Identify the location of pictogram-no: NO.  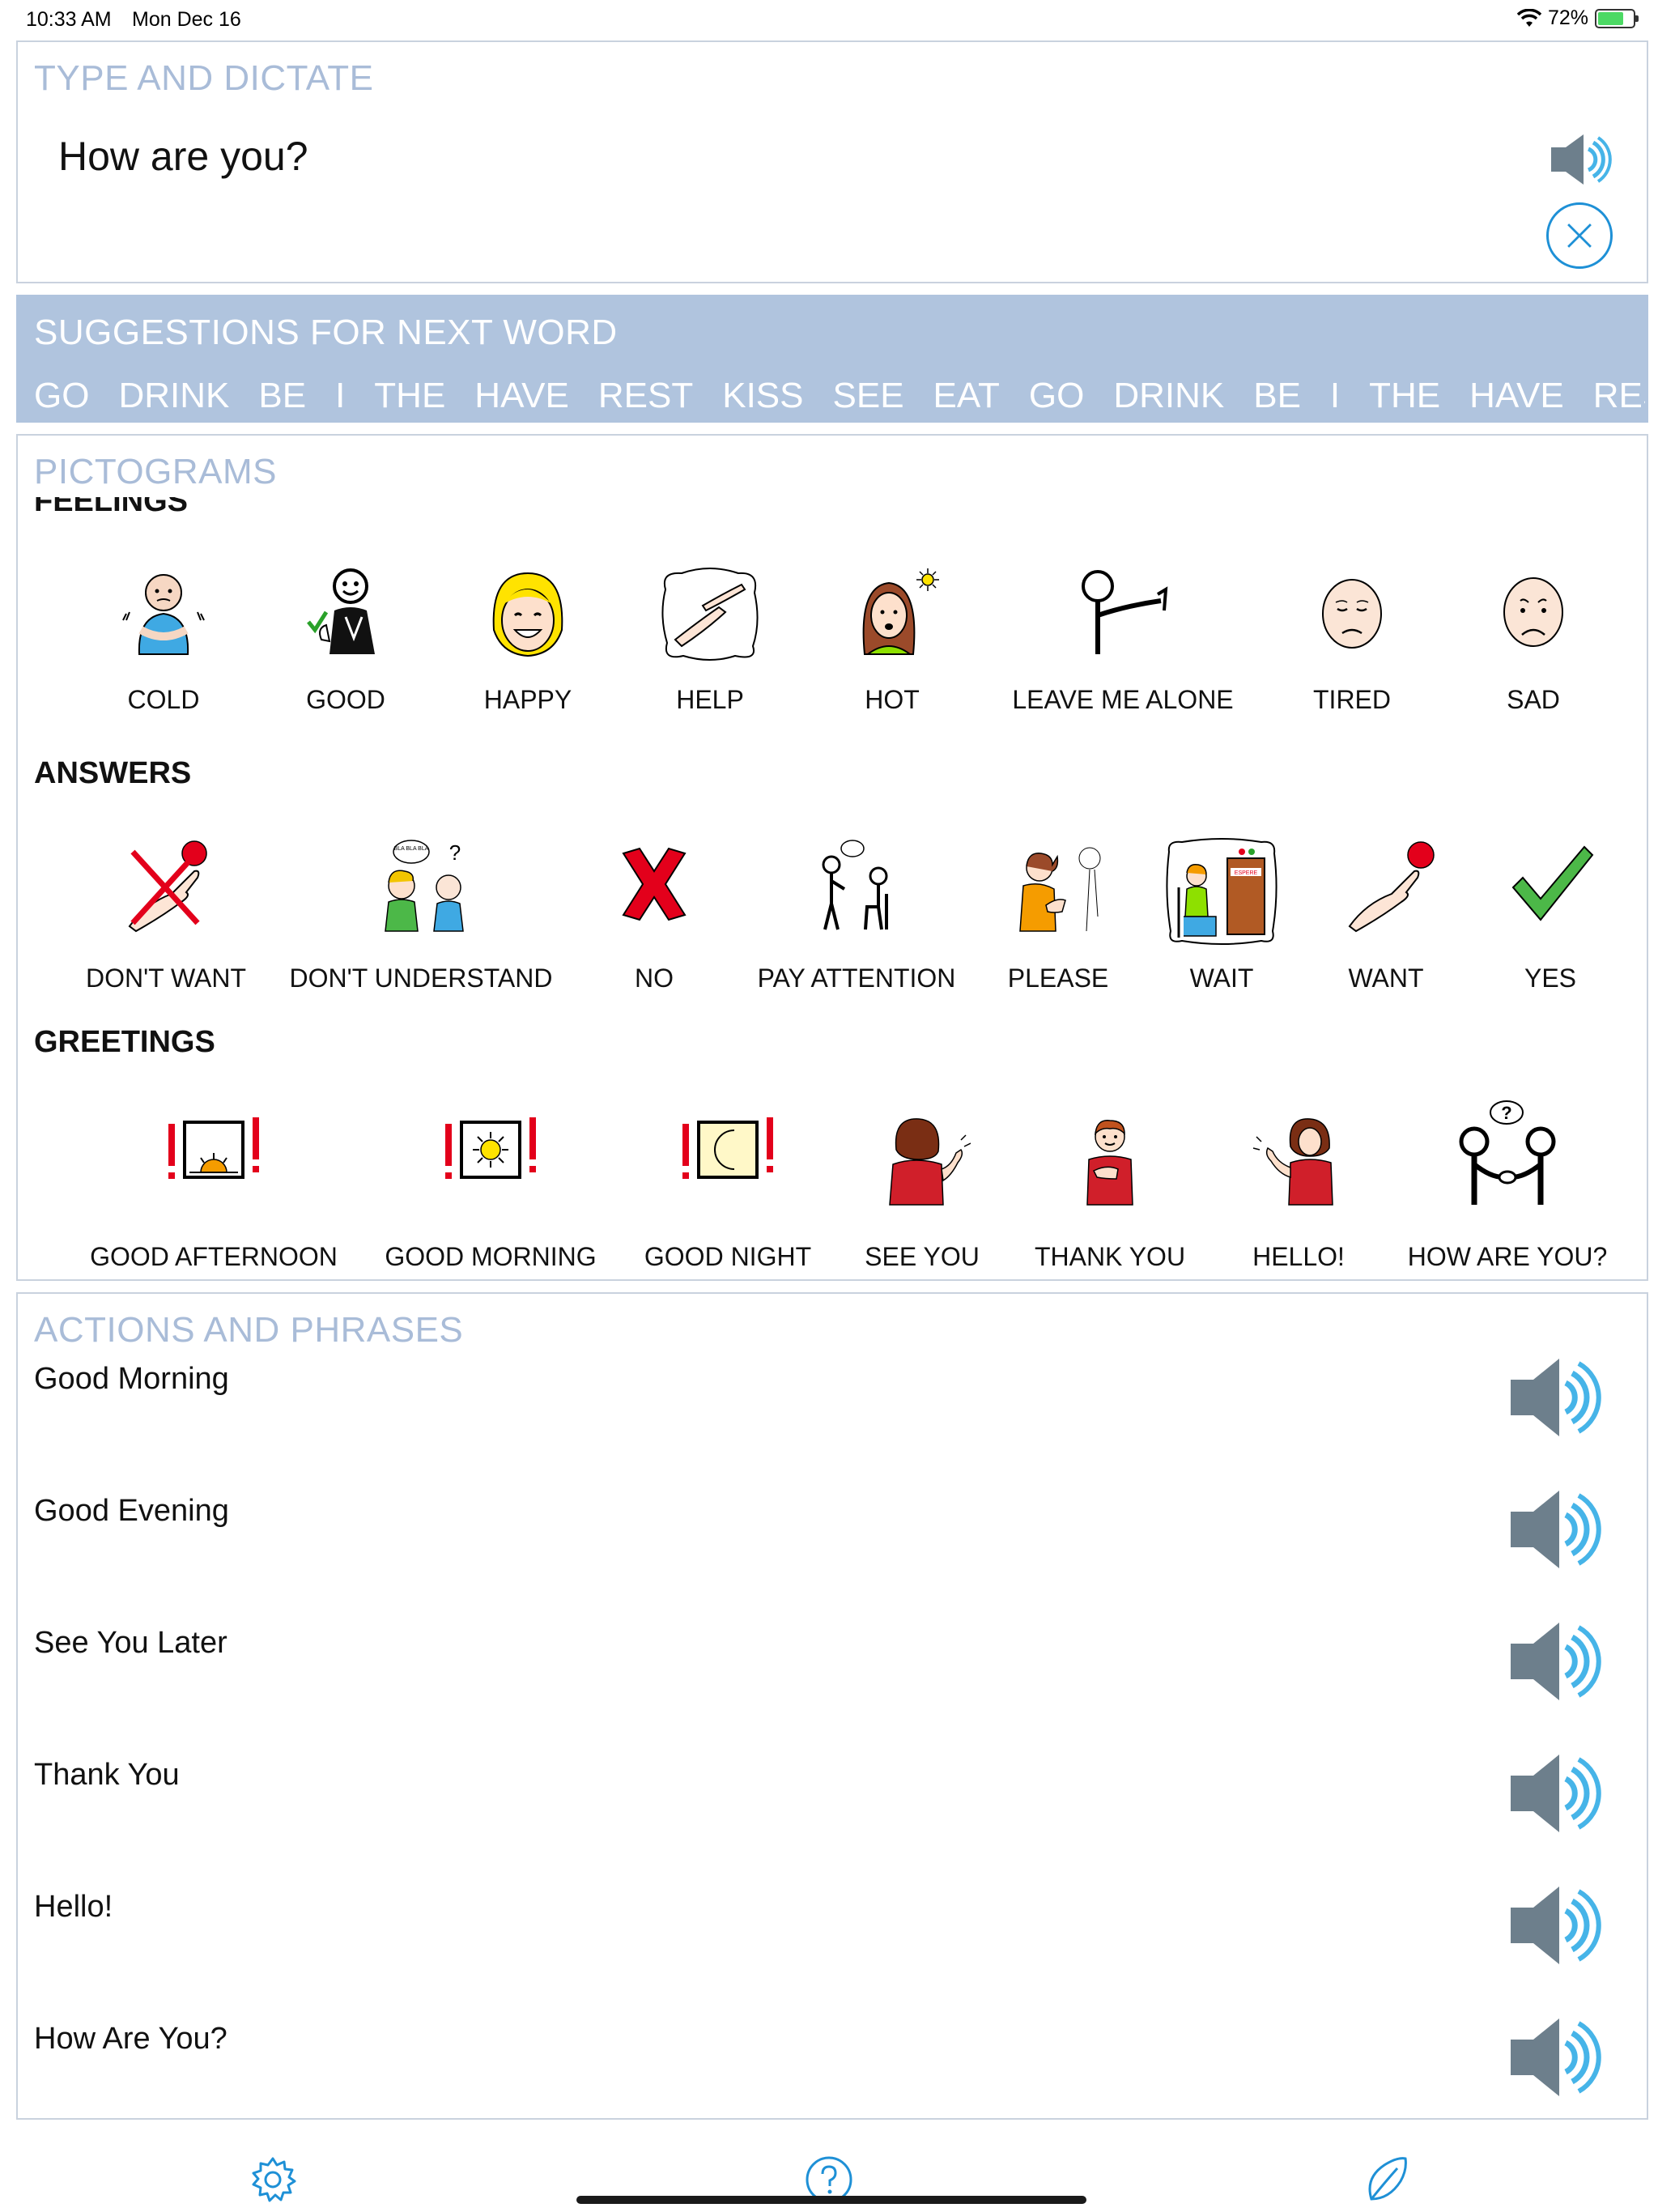
(654, 915).